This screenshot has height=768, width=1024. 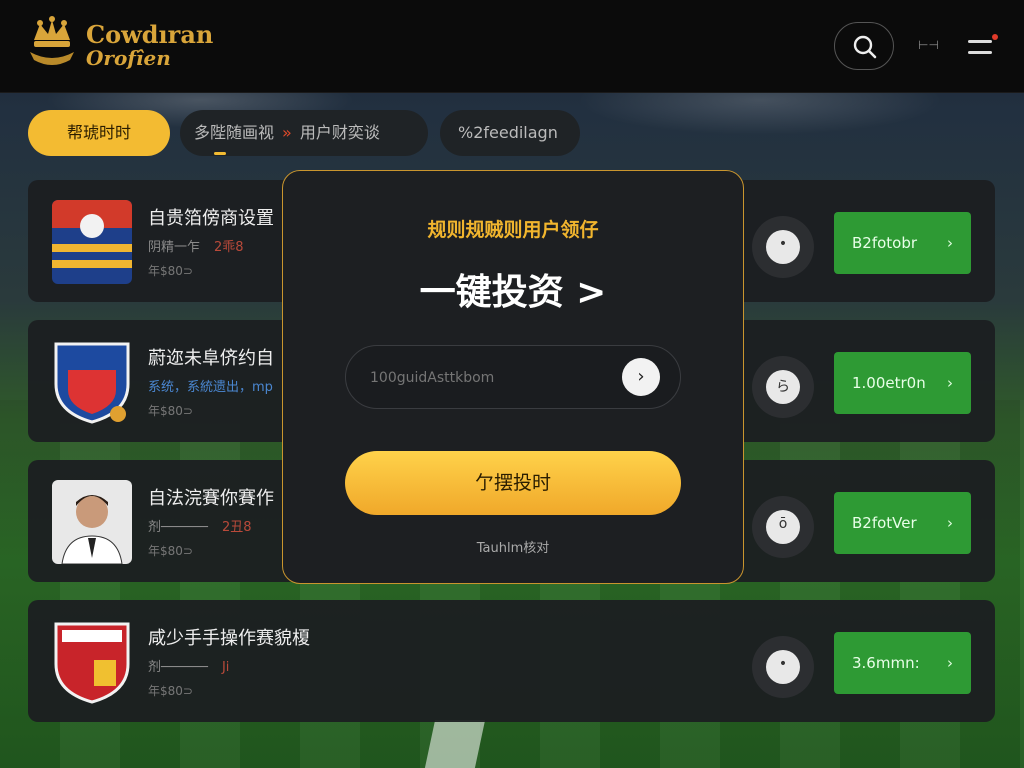 What do you see at coordinates (490, 378) in the screenshot?
I see `amount-input` at bounding box center [490, 378].